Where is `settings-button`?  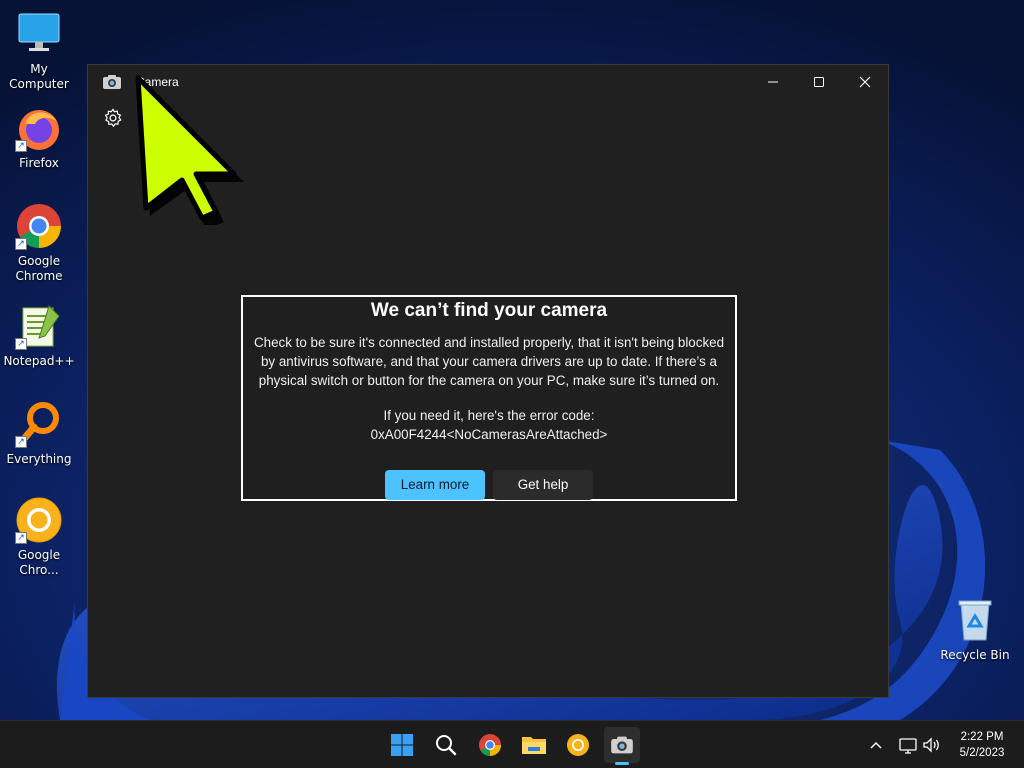 settings-button is located at coordinates (113, 118).